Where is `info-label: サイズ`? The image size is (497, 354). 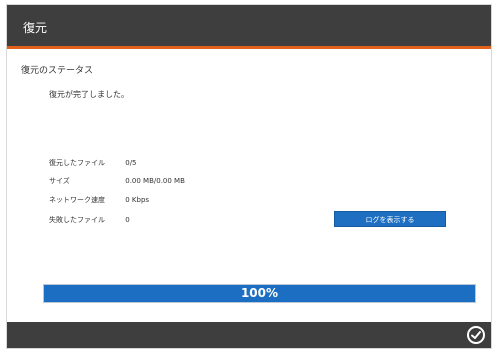 info-label: サイズ is located at coordinates (59, 181).